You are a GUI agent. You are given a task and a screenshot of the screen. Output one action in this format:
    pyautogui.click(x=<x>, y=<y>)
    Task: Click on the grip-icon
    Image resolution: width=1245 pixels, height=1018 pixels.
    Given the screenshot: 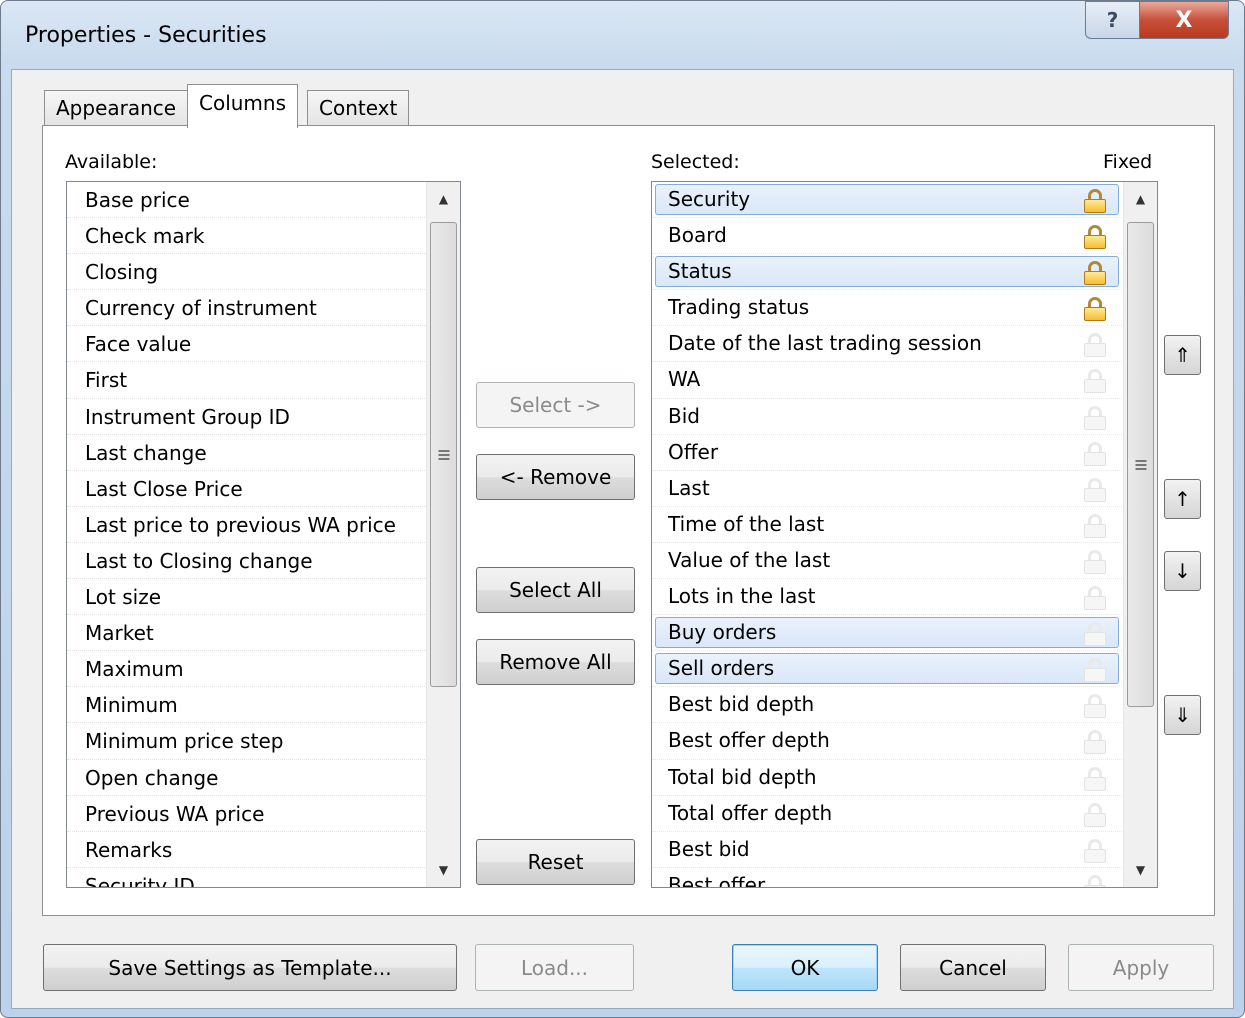 What is the action you would take?
    pyautogui.click(x=1140, y=464)
    